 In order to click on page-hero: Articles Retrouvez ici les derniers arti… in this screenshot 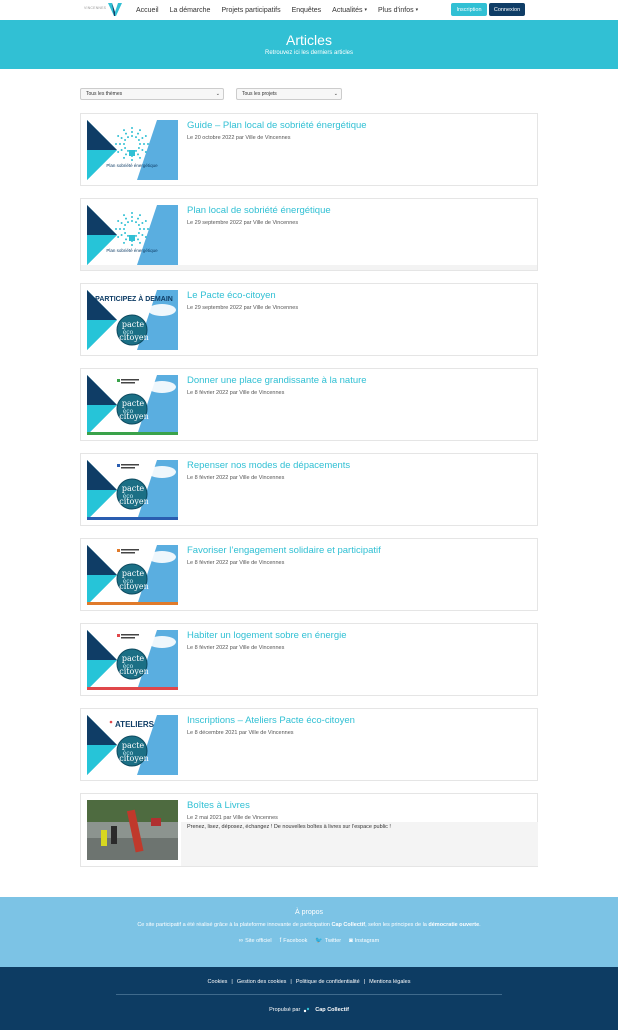, I will do `click(309, 44)`.